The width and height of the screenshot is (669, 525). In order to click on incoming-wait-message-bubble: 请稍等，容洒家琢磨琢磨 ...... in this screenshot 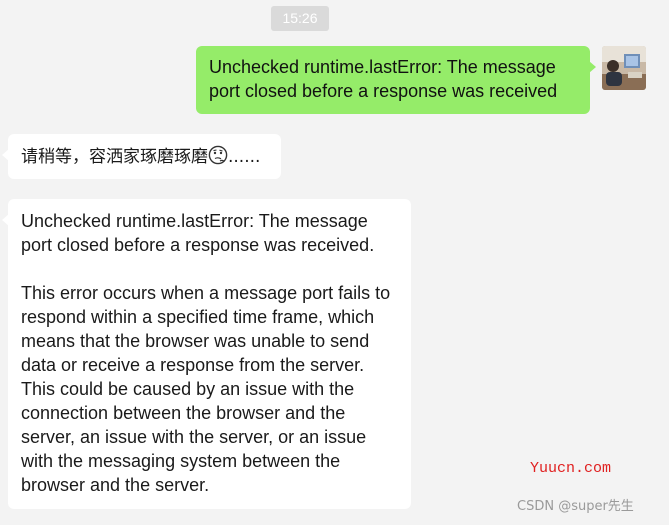, I will do `click(141, 156)`.